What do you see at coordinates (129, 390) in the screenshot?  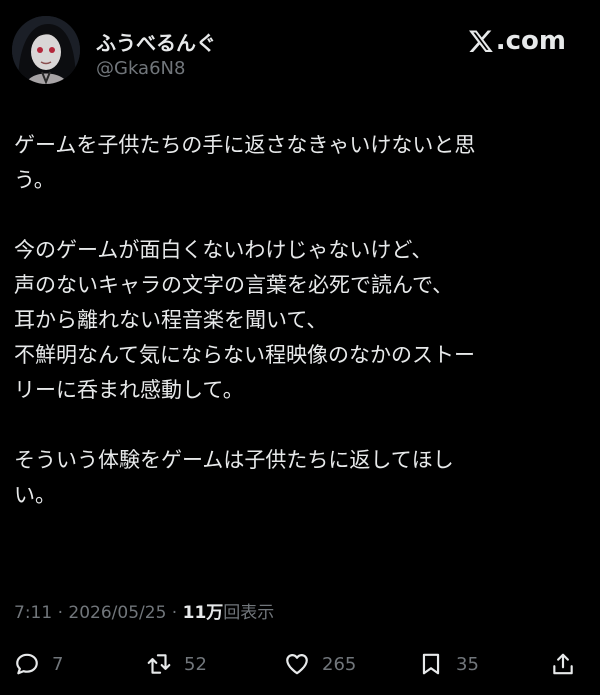 I see `post-line: リーに呑まれ感動して。` at bounding box center [129, 390].